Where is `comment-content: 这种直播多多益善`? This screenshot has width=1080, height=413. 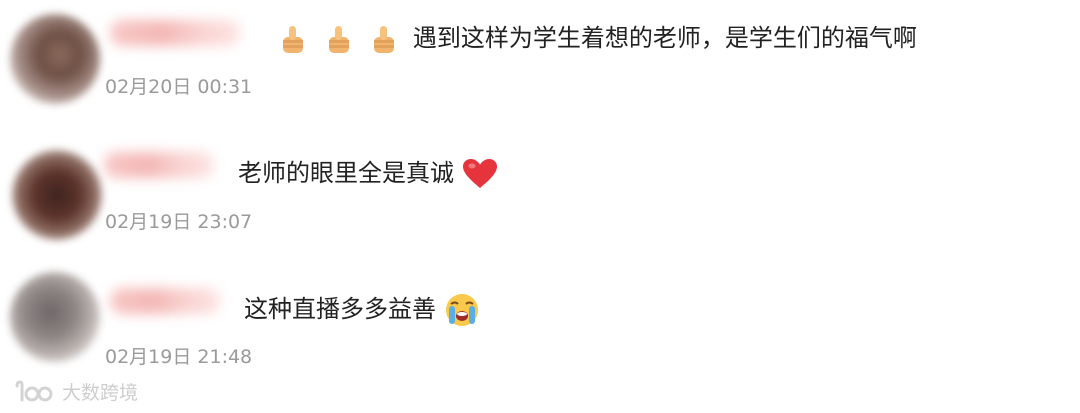 comment-content: 这种直播多多益善 is located at coordinates (364, 310).